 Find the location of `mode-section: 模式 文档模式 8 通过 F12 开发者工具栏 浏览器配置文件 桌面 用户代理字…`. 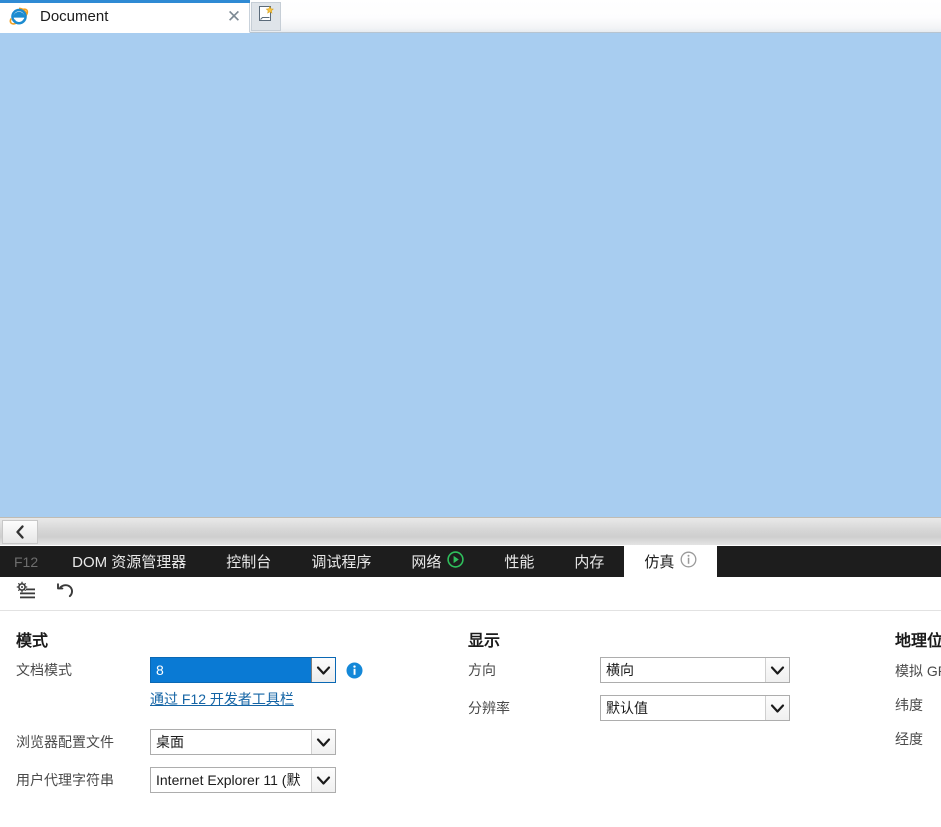

mode-section: 模式 文档模式 8 通过 F12 开发者工具栏 浏览器配置文件 桌面 用户代理字… is located at coordinates (236, 703).